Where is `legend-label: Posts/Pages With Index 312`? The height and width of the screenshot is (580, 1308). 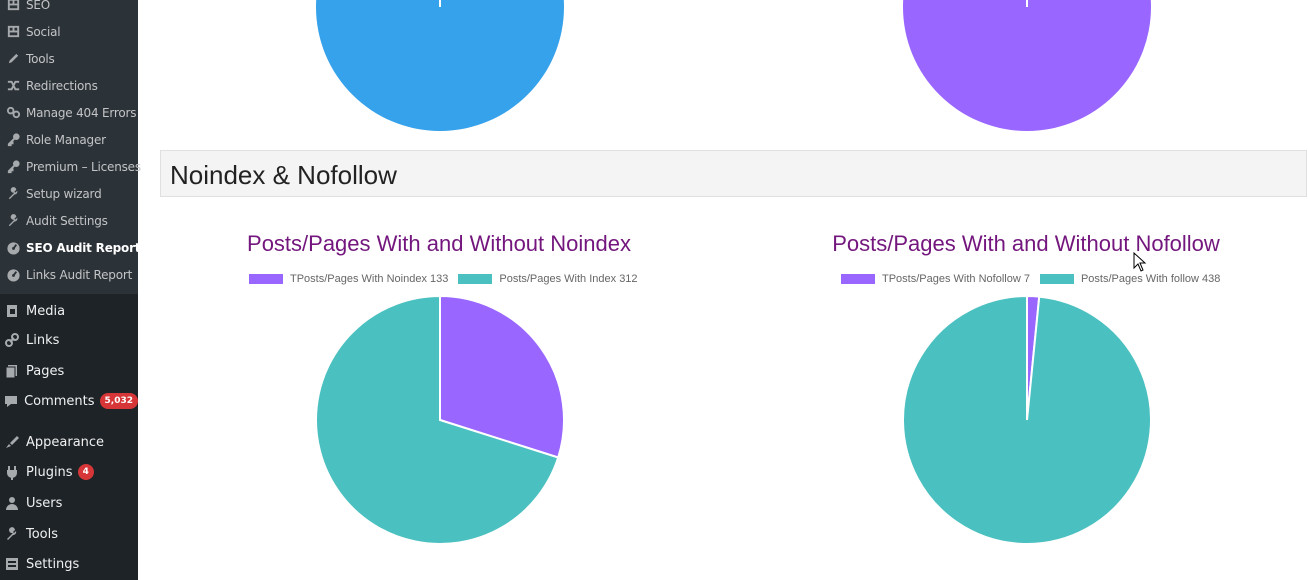
legend-label: Posts/Pages With Index 312 is located at coordinates (568, 279).